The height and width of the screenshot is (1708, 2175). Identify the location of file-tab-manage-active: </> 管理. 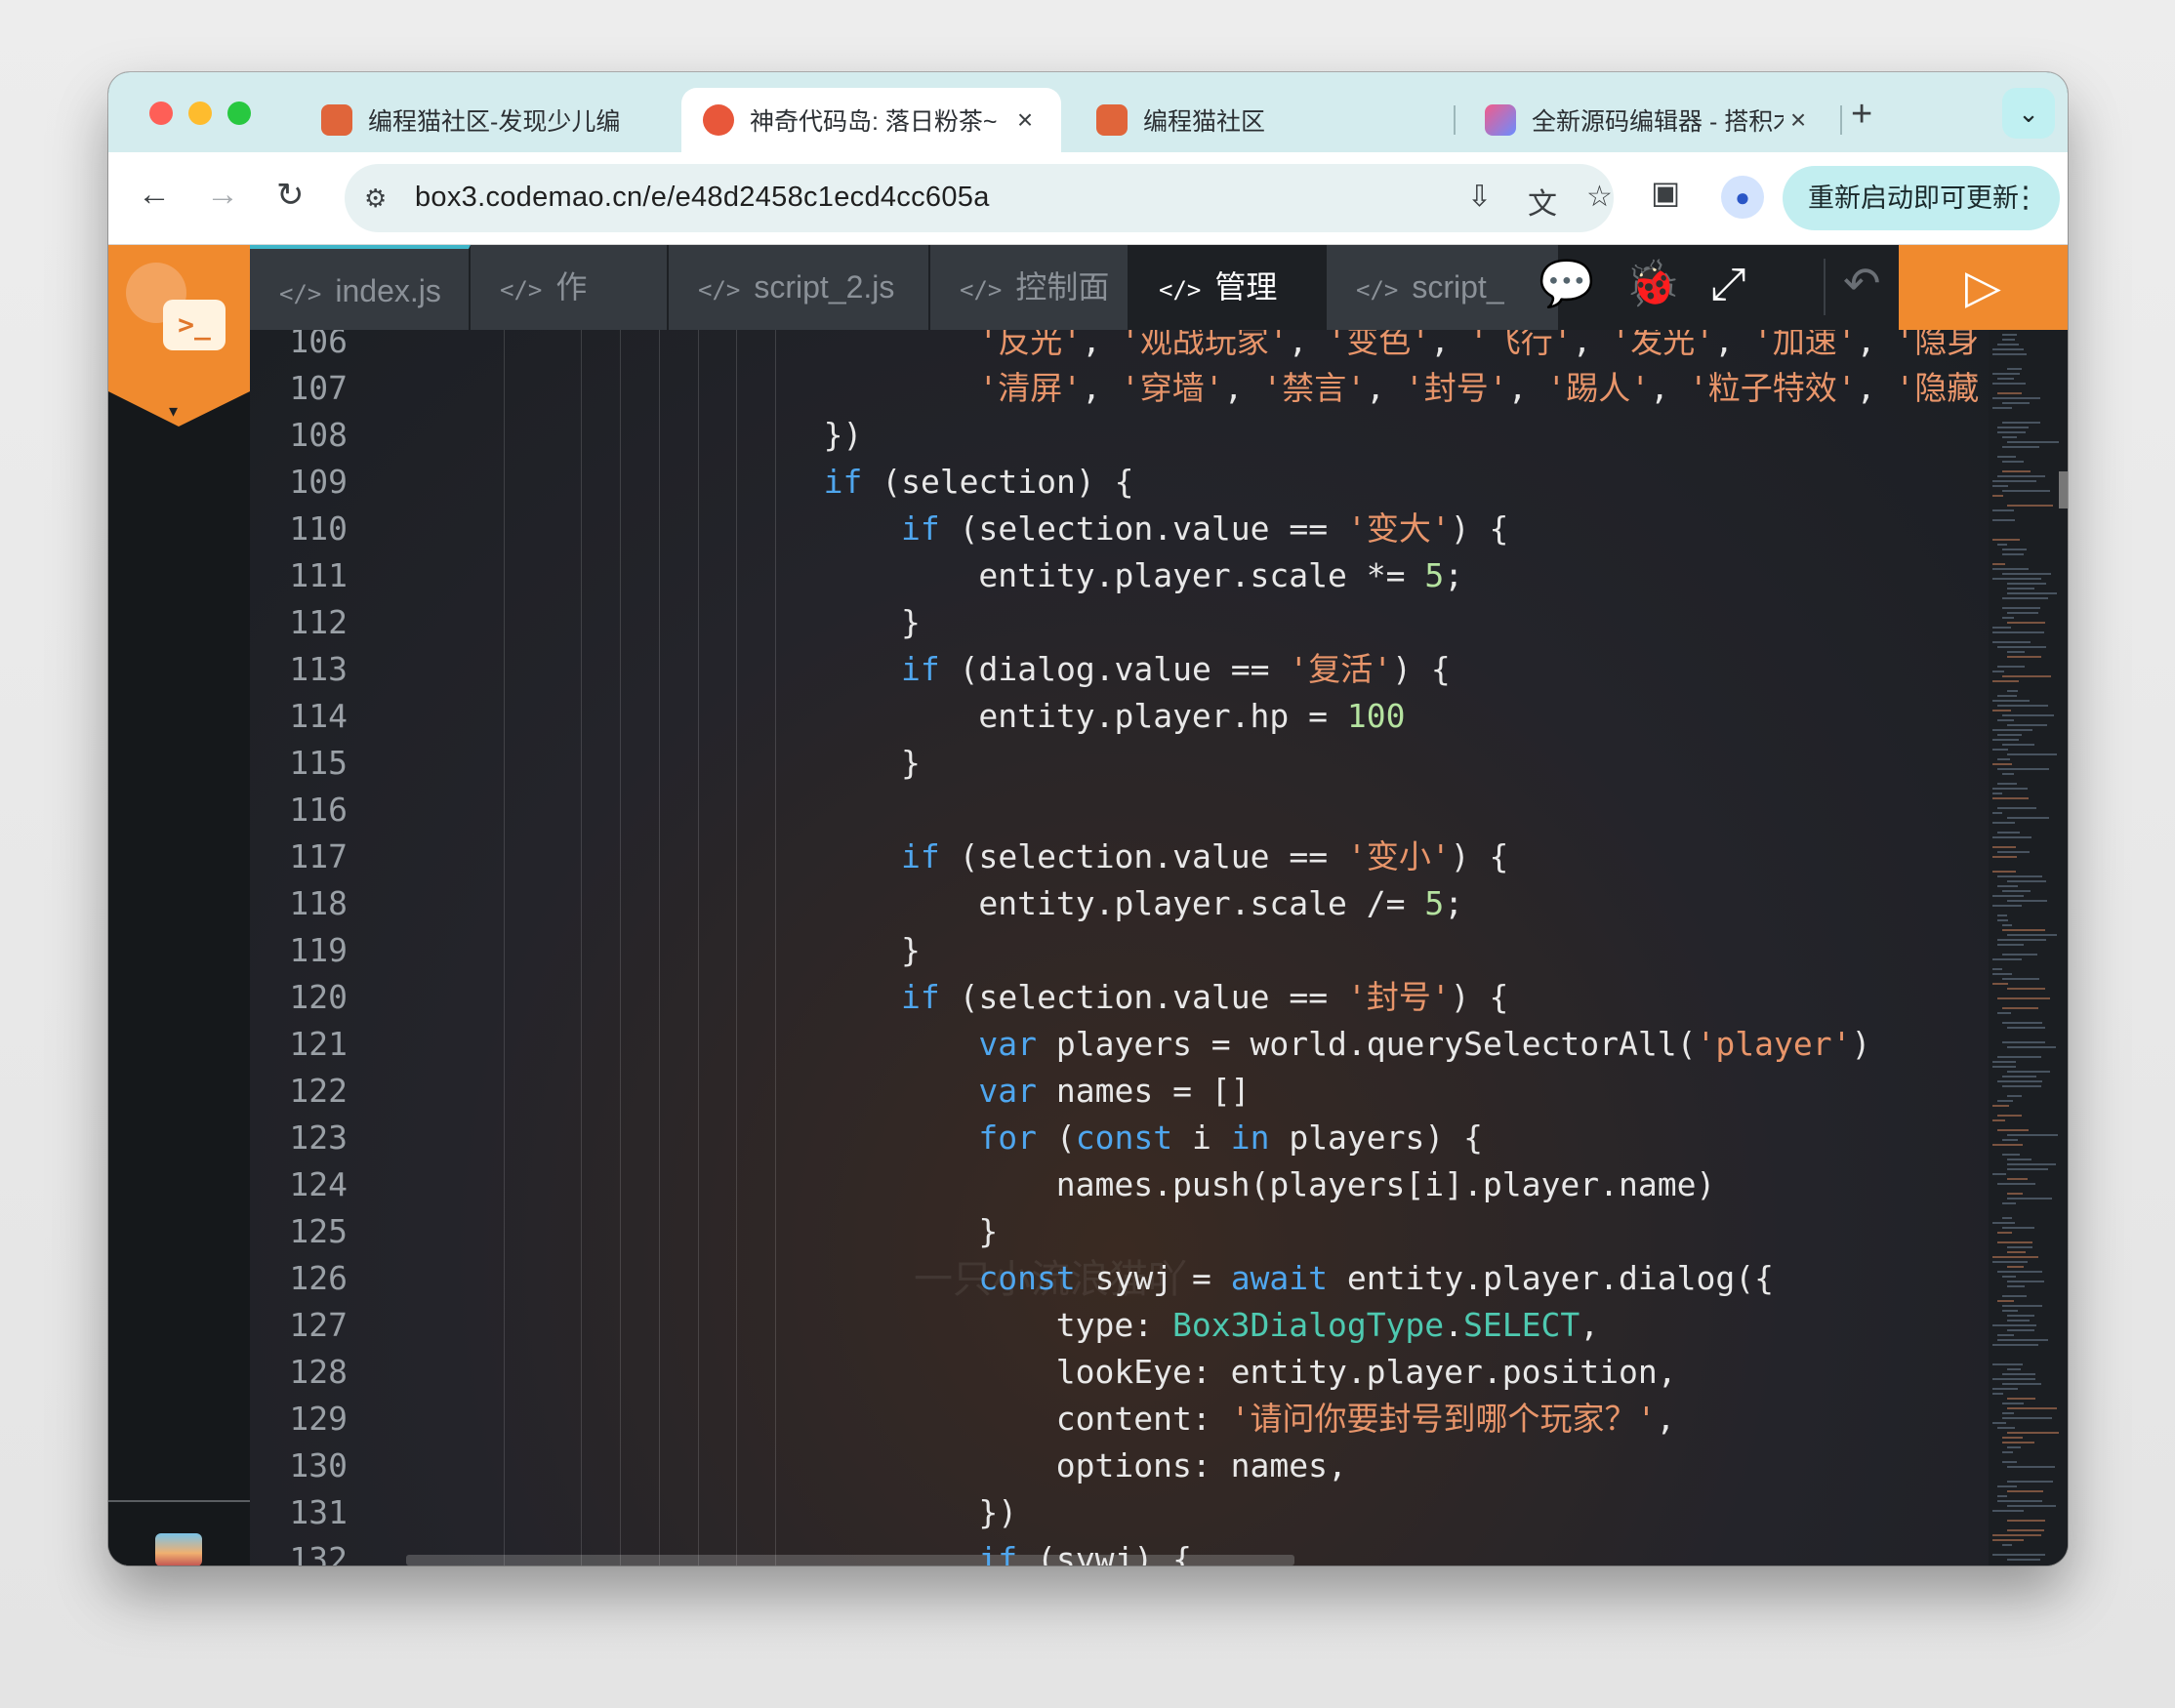
(1228, 287).